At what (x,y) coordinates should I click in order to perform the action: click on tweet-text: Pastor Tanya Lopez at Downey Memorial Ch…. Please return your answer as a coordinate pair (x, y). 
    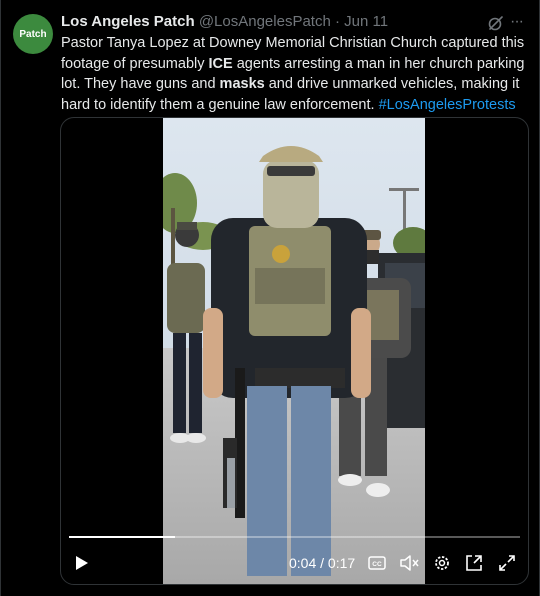
    Looking at the image, I should click on (296, 74).